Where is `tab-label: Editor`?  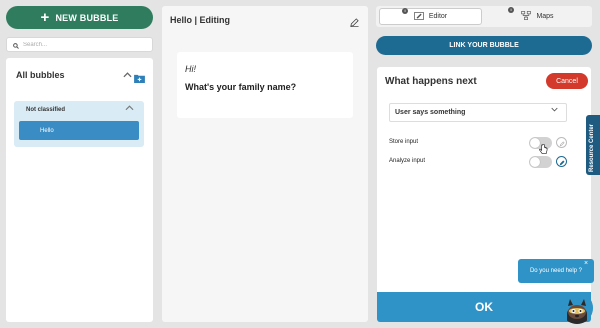 tab-label: Editor is located at coordinates (438, 16).